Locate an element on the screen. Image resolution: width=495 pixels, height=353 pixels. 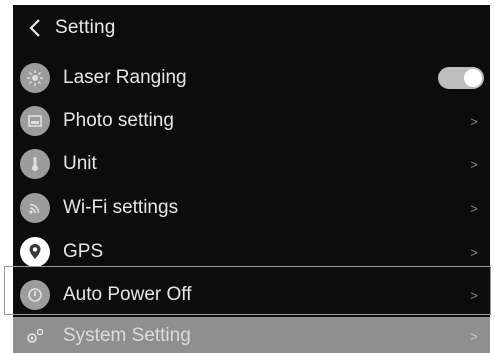
settings-row-unit: Unit > is located at coordinates (251, 164).